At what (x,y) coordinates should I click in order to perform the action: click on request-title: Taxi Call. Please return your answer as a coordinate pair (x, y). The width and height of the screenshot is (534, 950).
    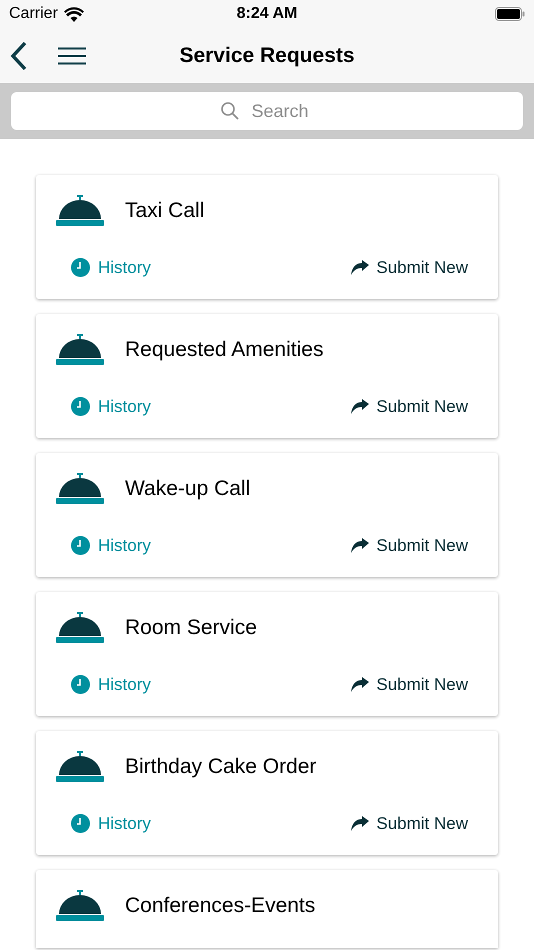
    Looking at the image, I should click on (164, 211).